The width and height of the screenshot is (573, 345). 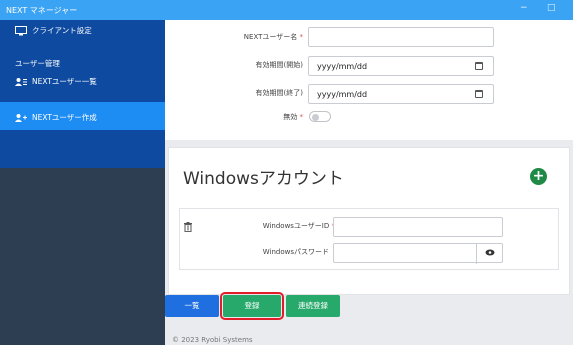 What do you see at coordinates (279, 65) in the screenshot?
I see `start-date-label: 有効期間(開始)` at bounding box center [279, 65].